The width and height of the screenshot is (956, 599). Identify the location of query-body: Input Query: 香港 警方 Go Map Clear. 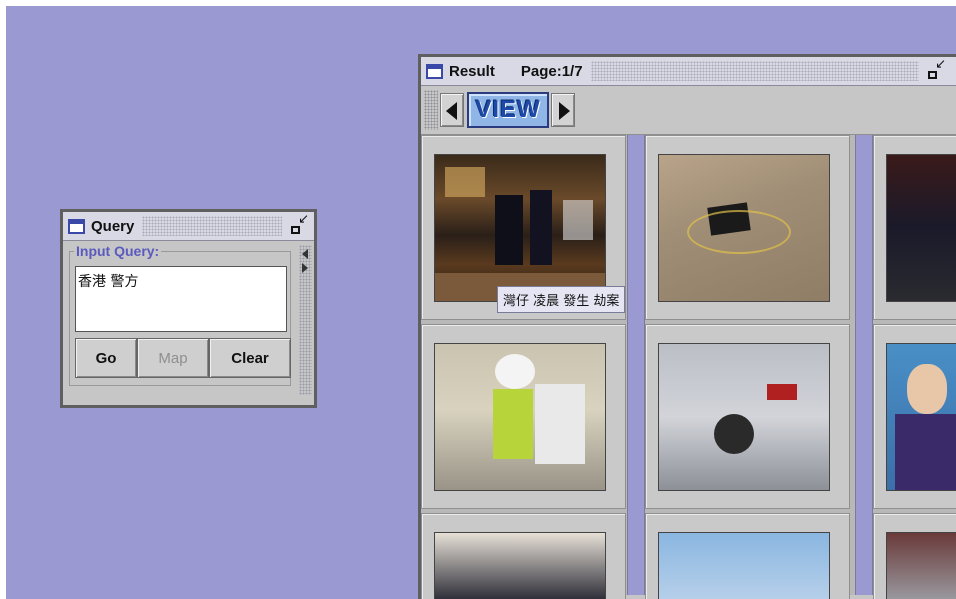
(188, 322).